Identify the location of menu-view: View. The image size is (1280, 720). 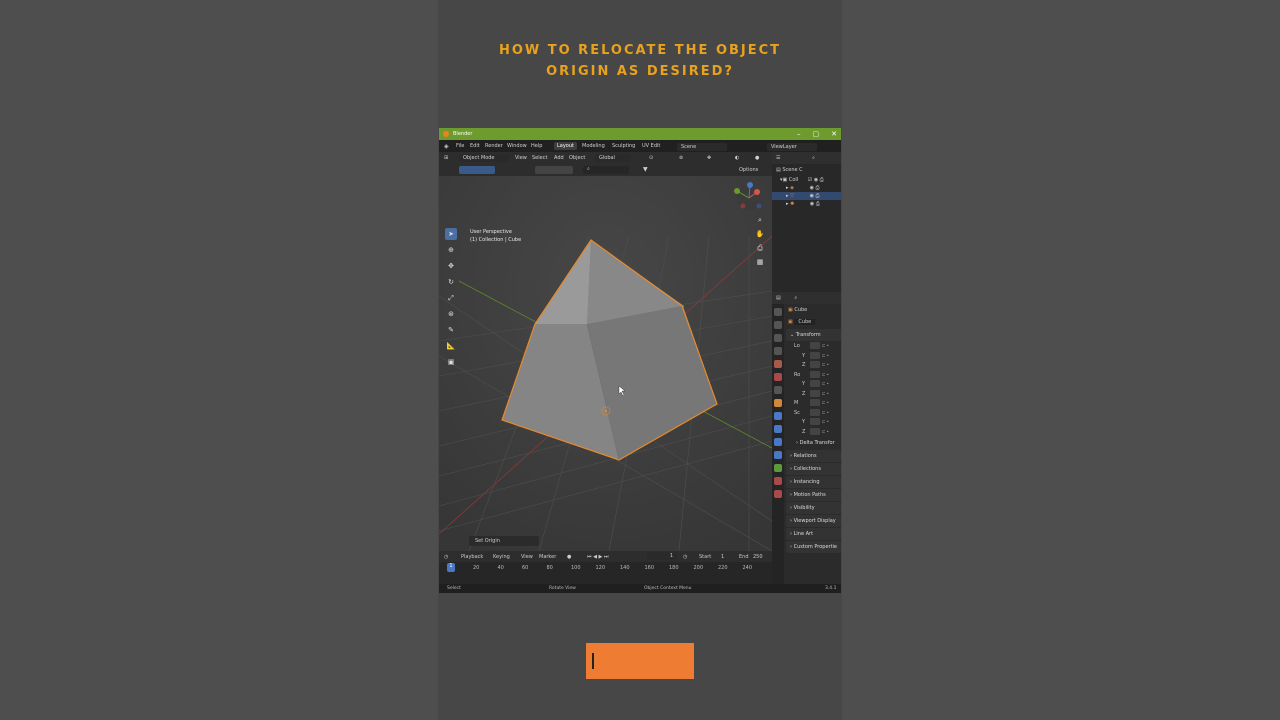
(521, 158).